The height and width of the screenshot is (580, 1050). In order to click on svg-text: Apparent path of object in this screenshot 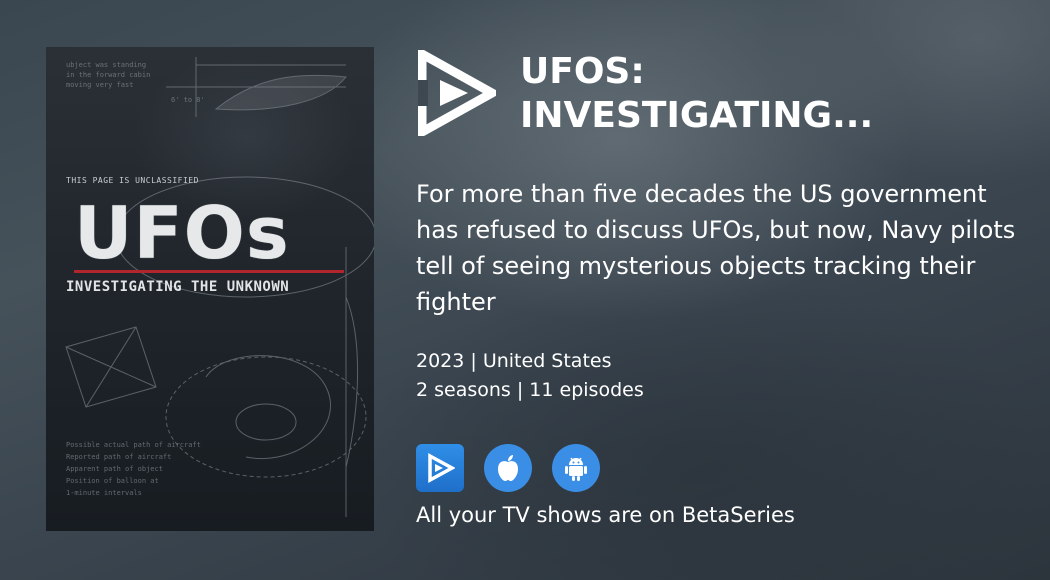, I will do `click(114, 469)`.